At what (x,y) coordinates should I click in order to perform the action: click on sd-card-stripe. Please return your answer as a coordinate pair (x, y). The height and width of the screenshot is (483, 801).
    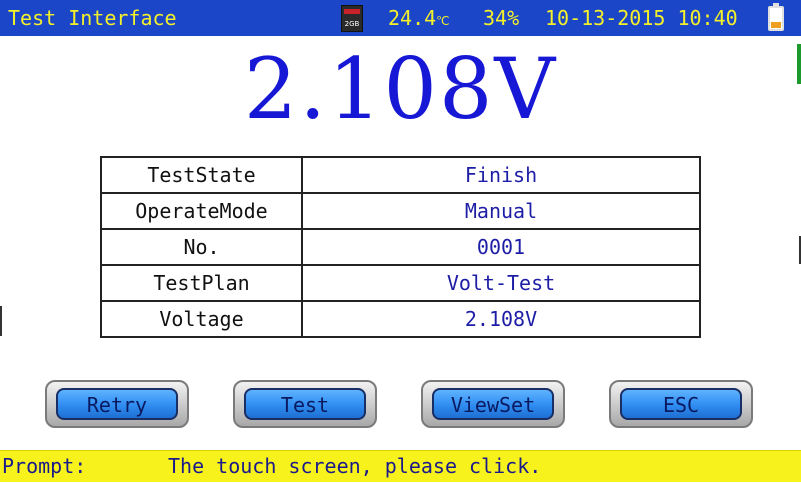
    Looking at the image, I should click on (352, 11).